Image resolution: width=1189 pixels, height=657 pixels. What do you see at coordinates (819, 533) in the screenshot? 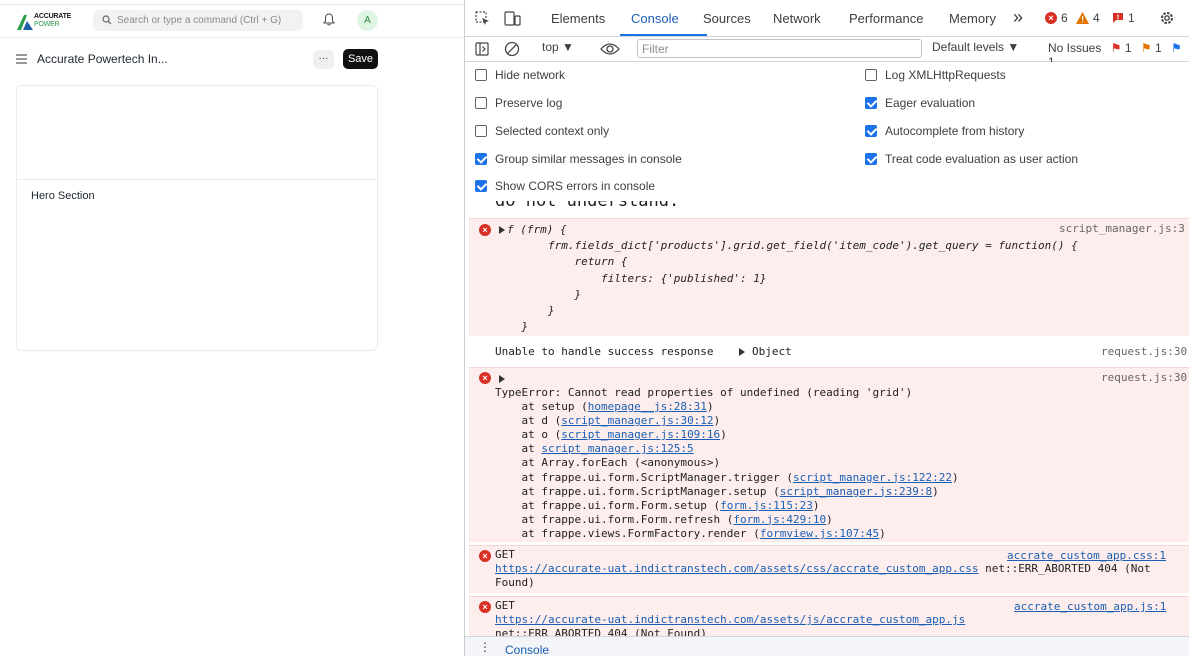
I see `stack-frame-link: formview.js:107:45` at bounding box center [819, 533].